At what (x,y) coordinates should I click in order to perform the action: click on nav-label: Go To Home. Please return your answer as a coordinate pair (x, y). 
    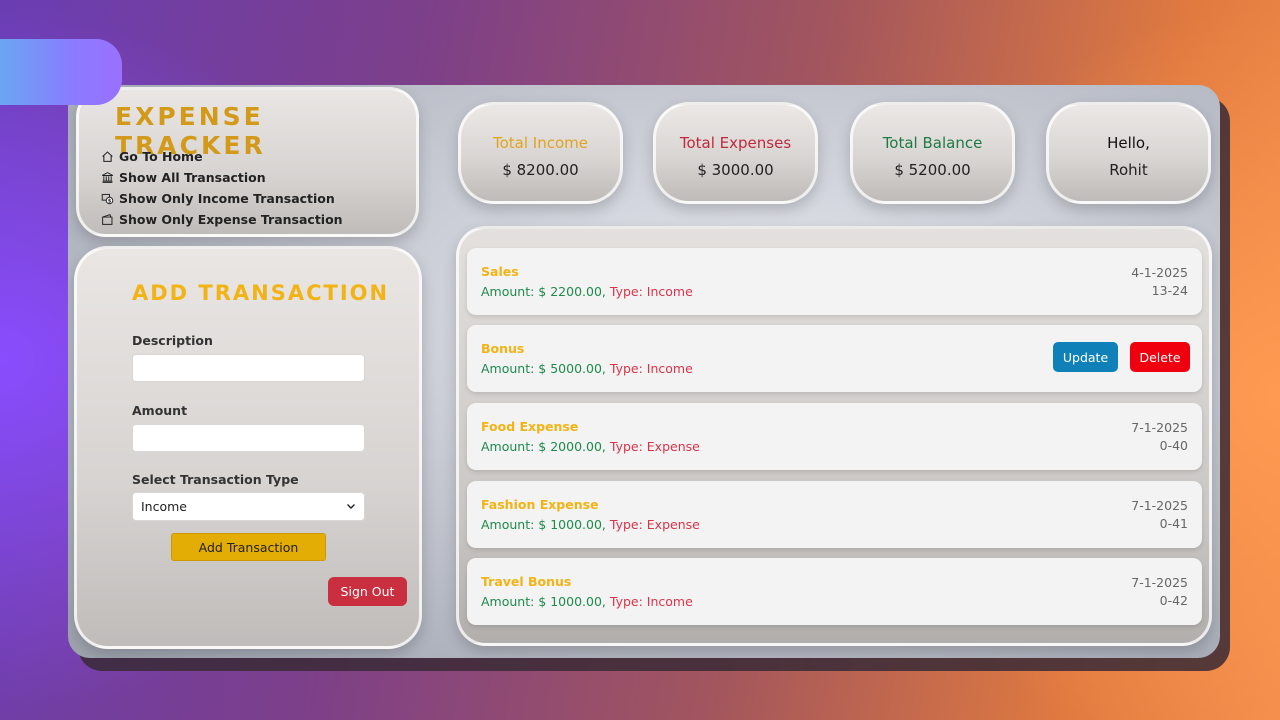
    Looking at the image, I should click on (161, 156).